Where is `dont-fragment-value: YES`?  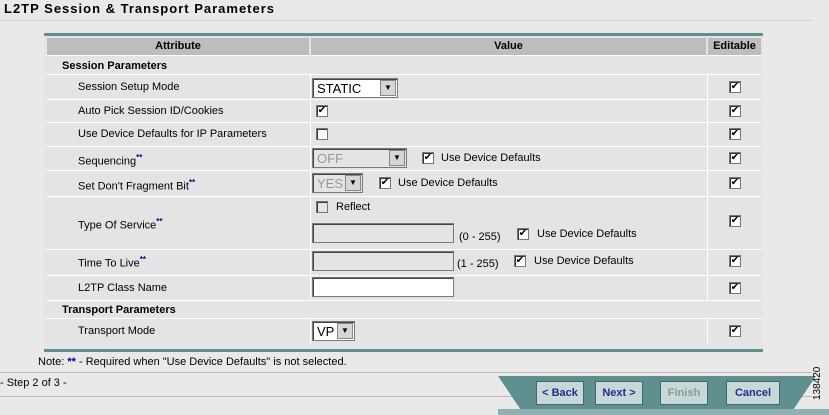 dont-fragment-value: YES is located at coordinates (330, 183).